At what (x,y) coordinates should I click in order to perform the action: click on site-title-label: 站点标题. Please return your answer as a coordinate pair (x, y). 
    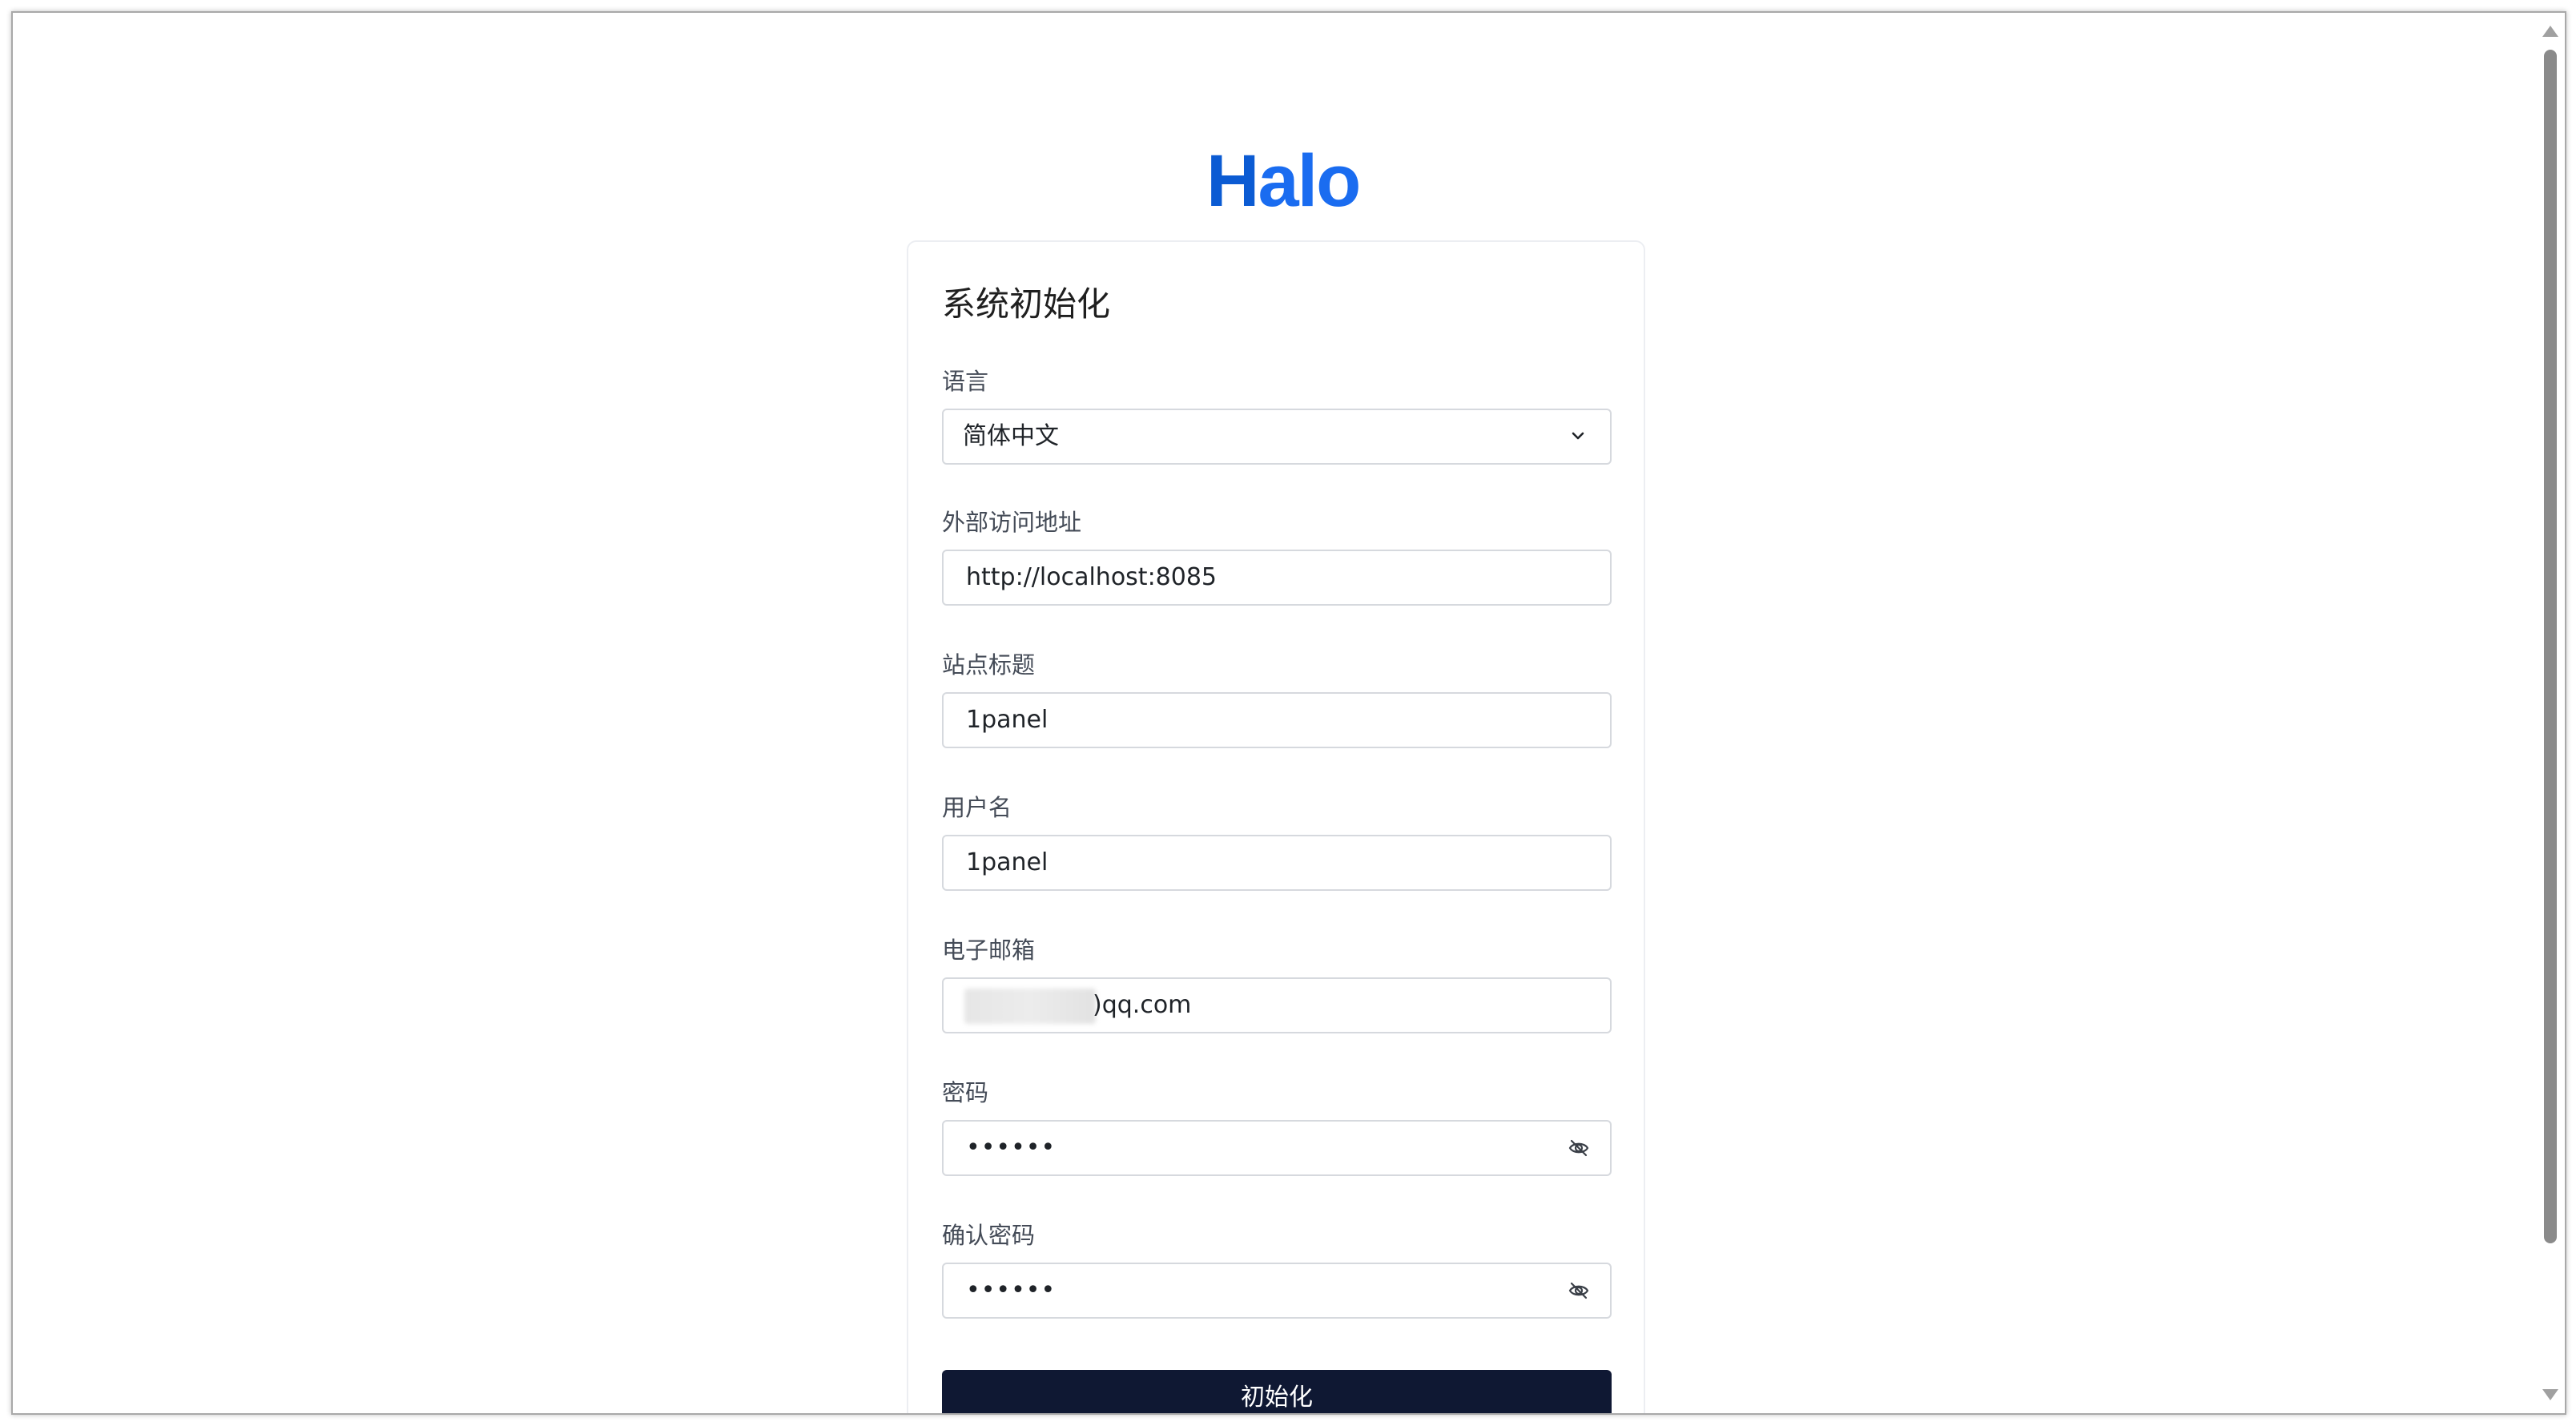
    Looking at the image, I should click on (989, 665).